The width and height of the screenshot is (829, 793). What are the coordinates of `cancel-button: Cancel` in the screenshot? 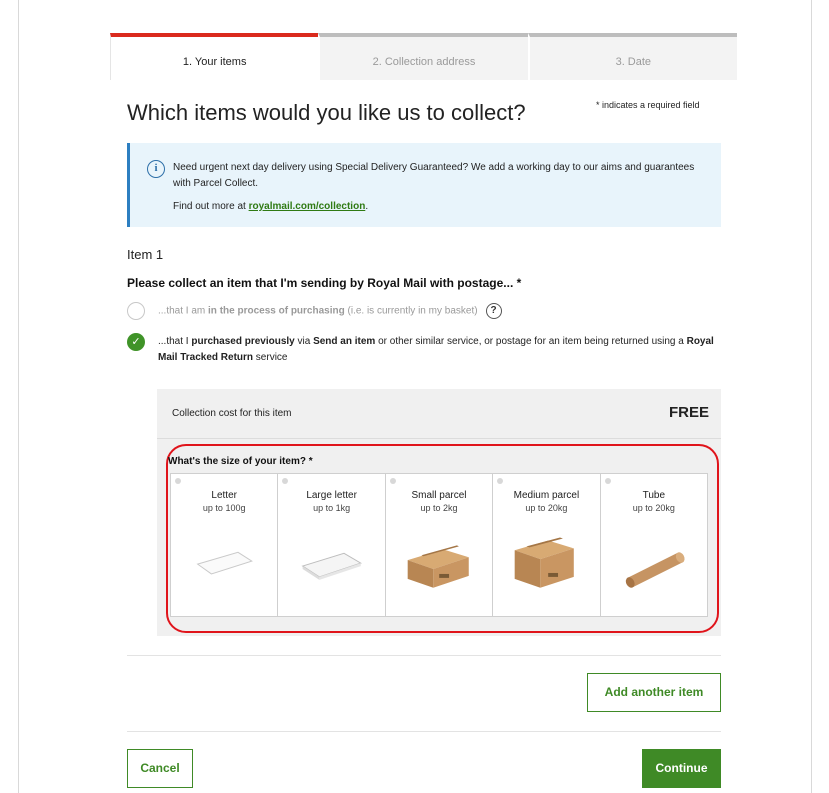 It's located at (160, 768).